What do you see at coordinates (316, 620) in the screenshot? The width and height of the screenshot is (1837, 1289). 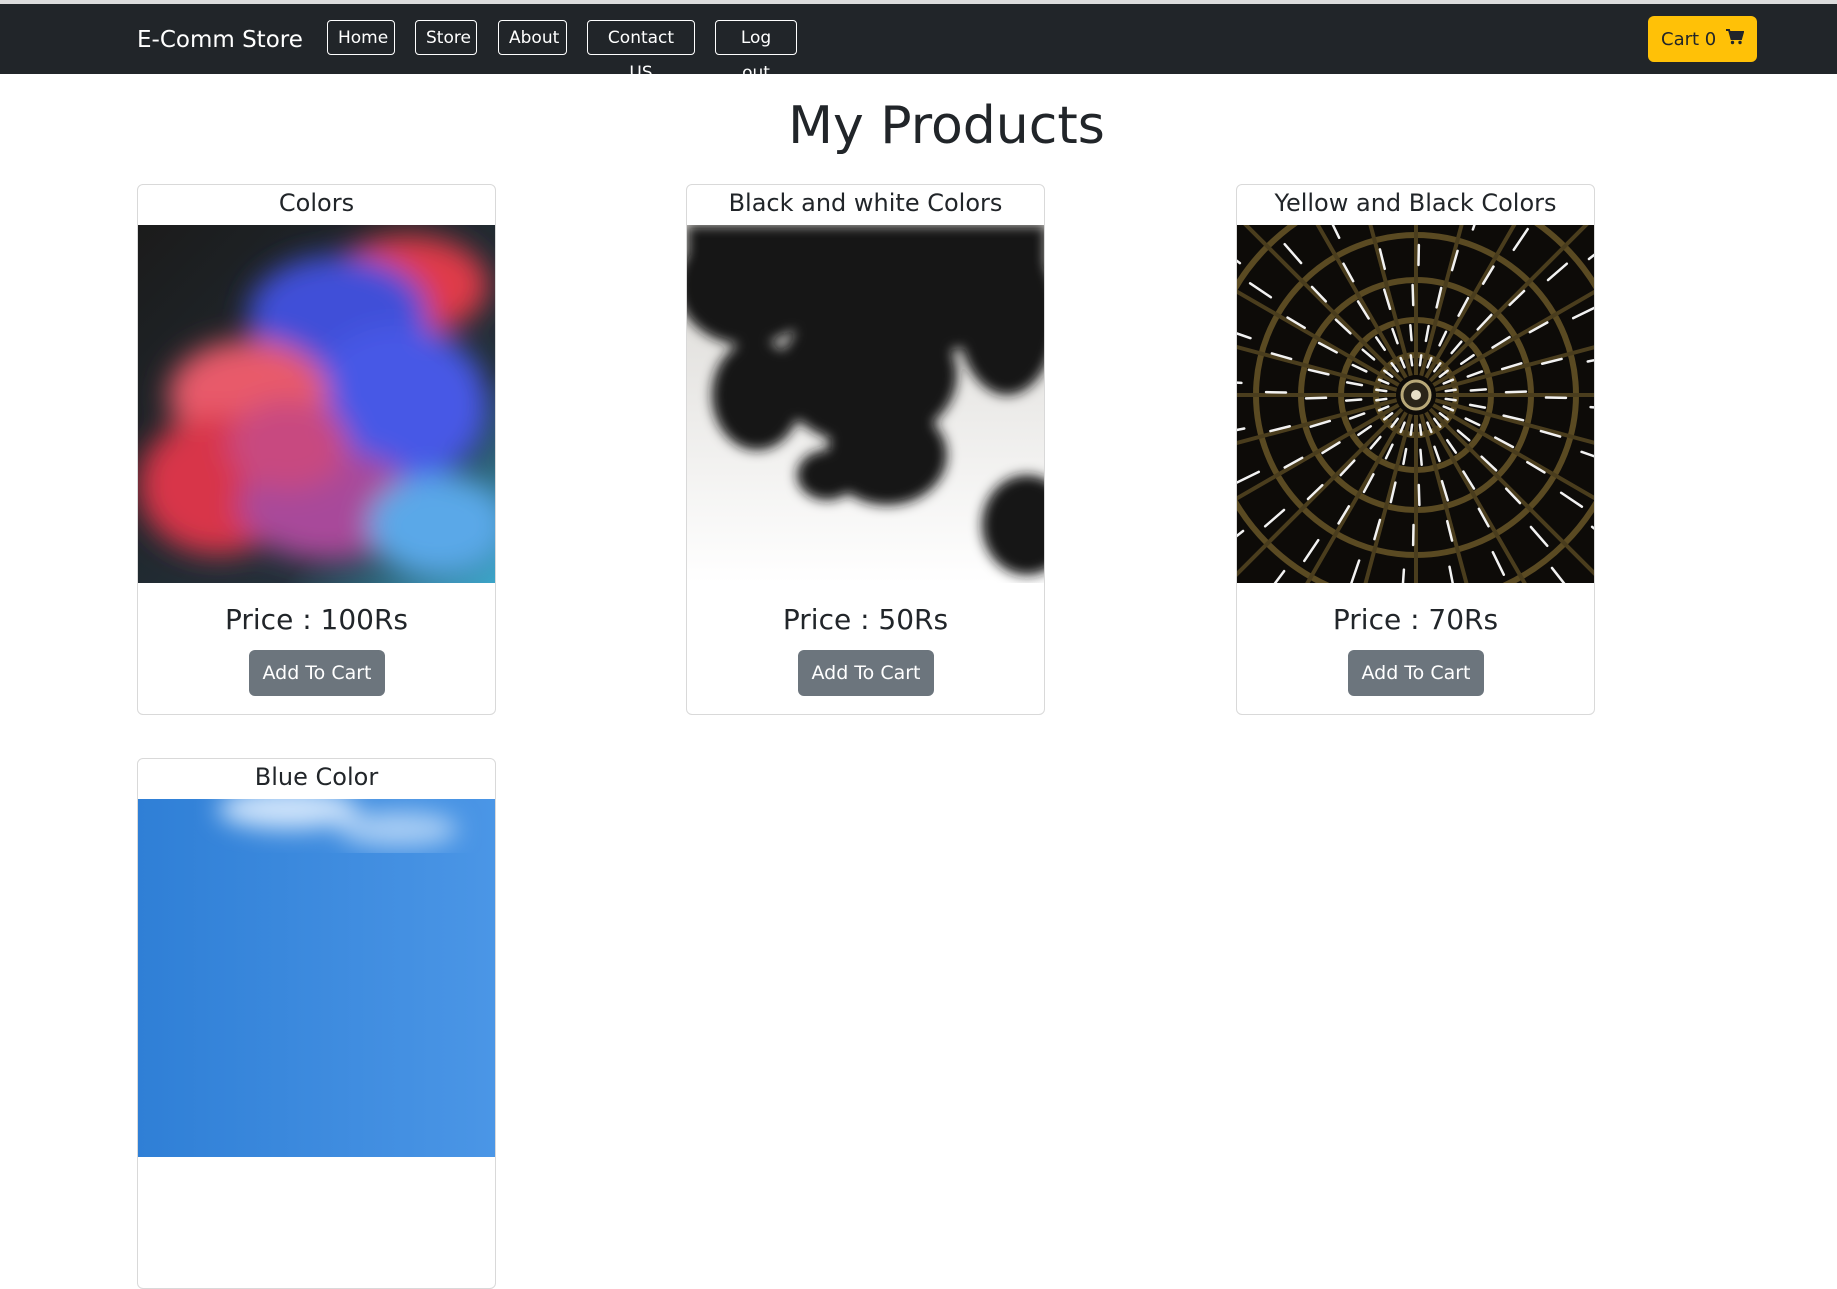 I see `product-price: Price : 100Rs` at bounding box center [316, 620].